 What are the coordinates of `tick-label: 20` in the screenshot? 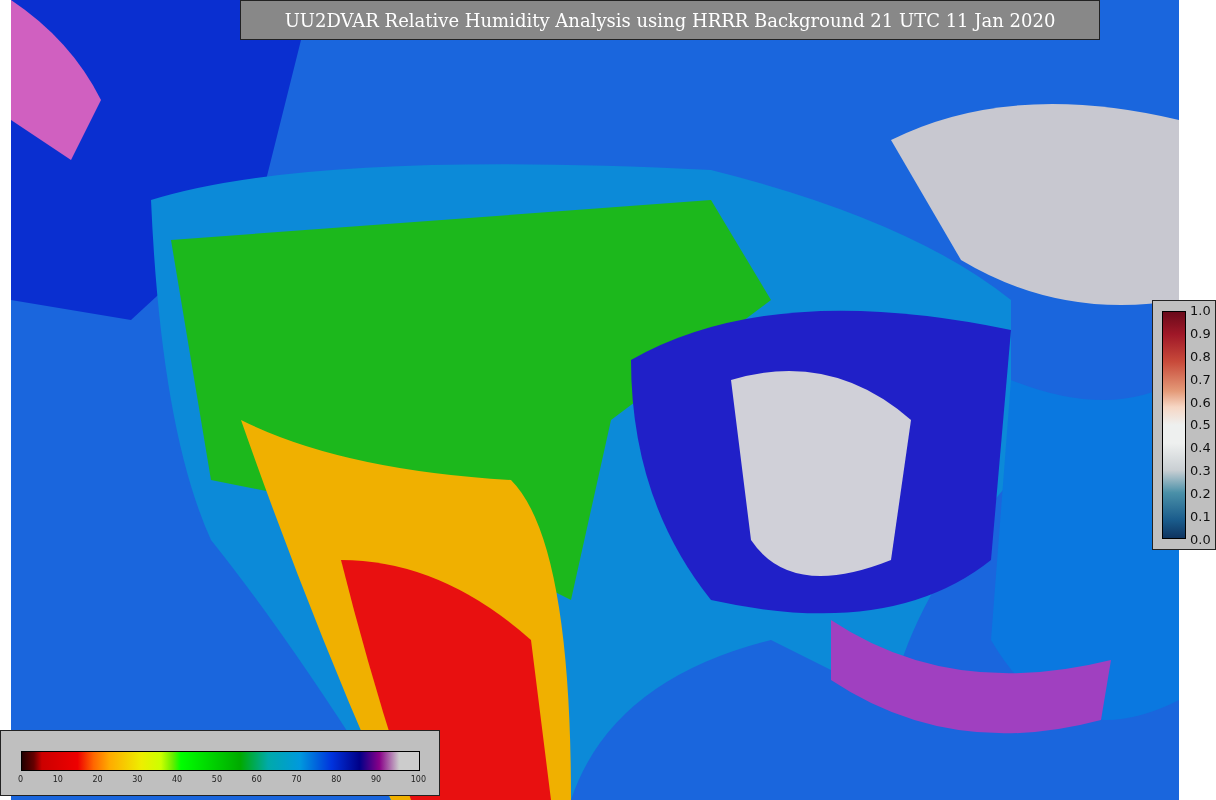 It's located at (97, 779).